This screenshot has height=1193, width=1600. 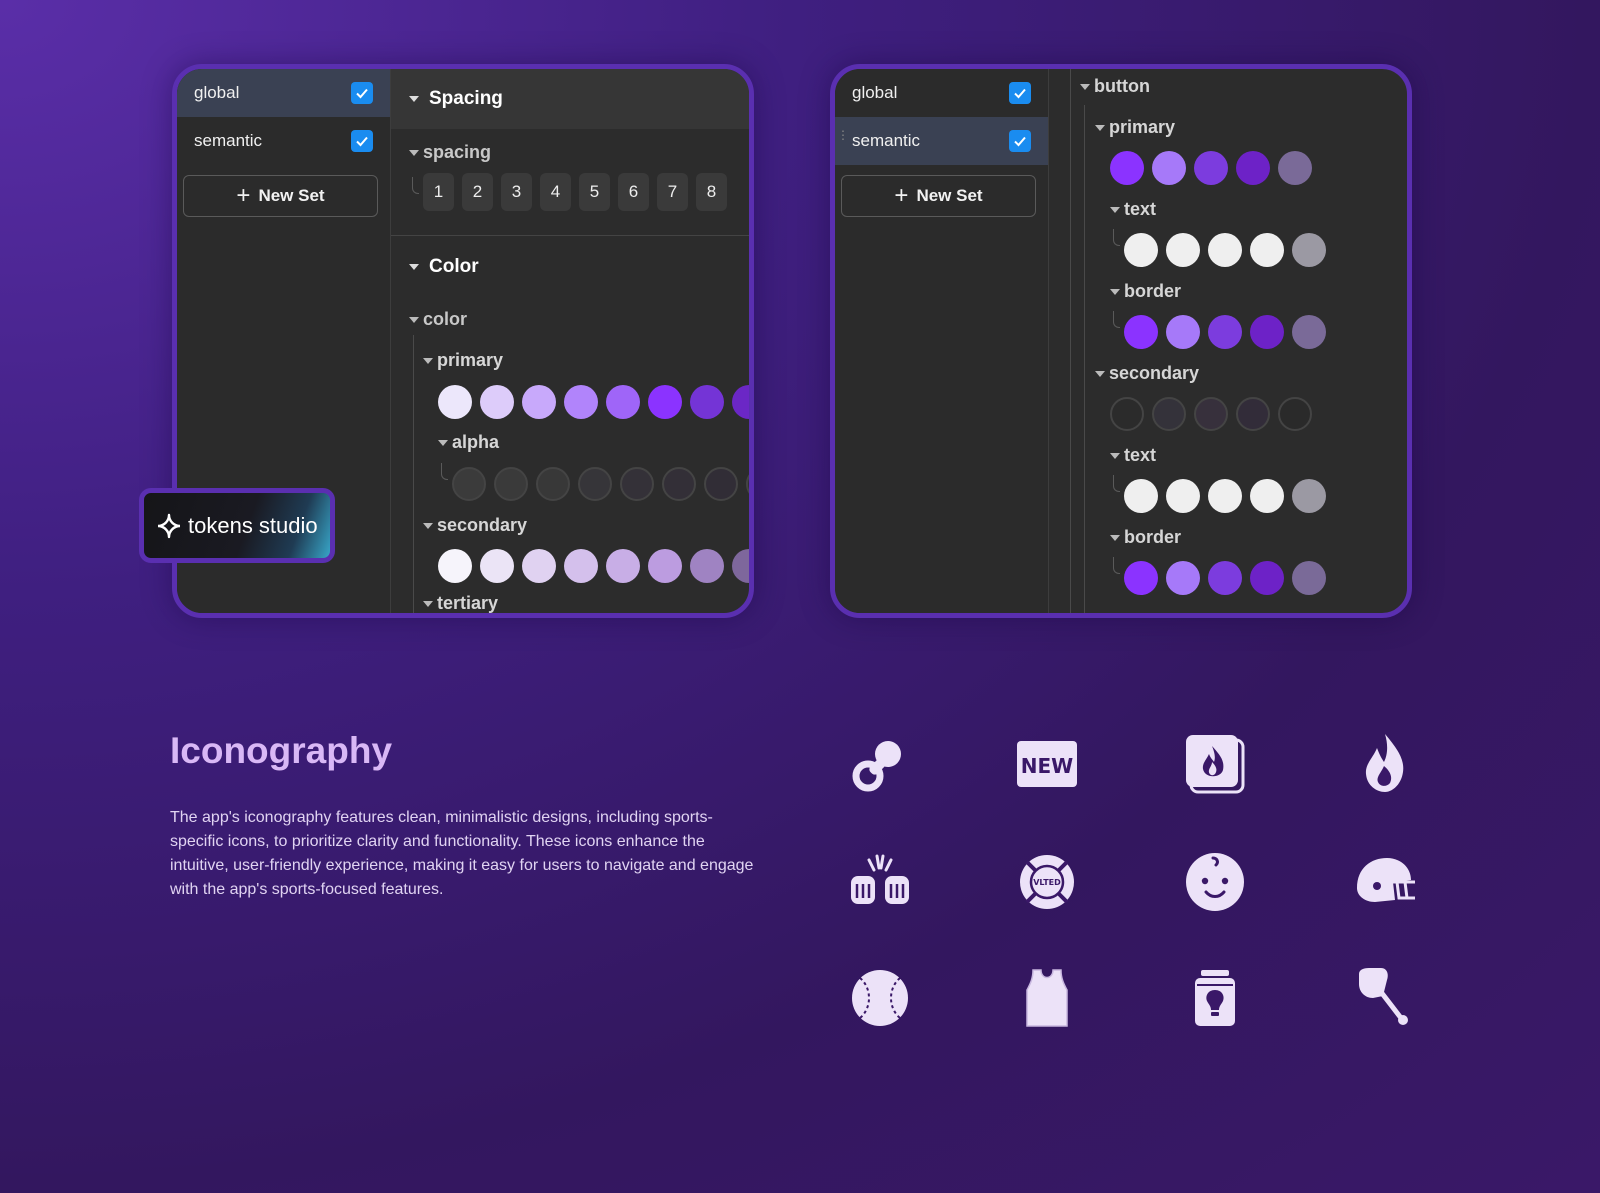 I want to click on group-spacing: spacing, so click(x=450, y=152).